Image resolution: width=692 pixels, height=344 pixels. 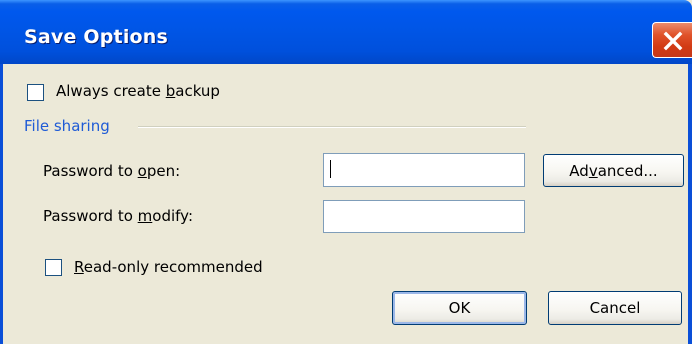 I want to click on close-button, so click(x=672, y=40).